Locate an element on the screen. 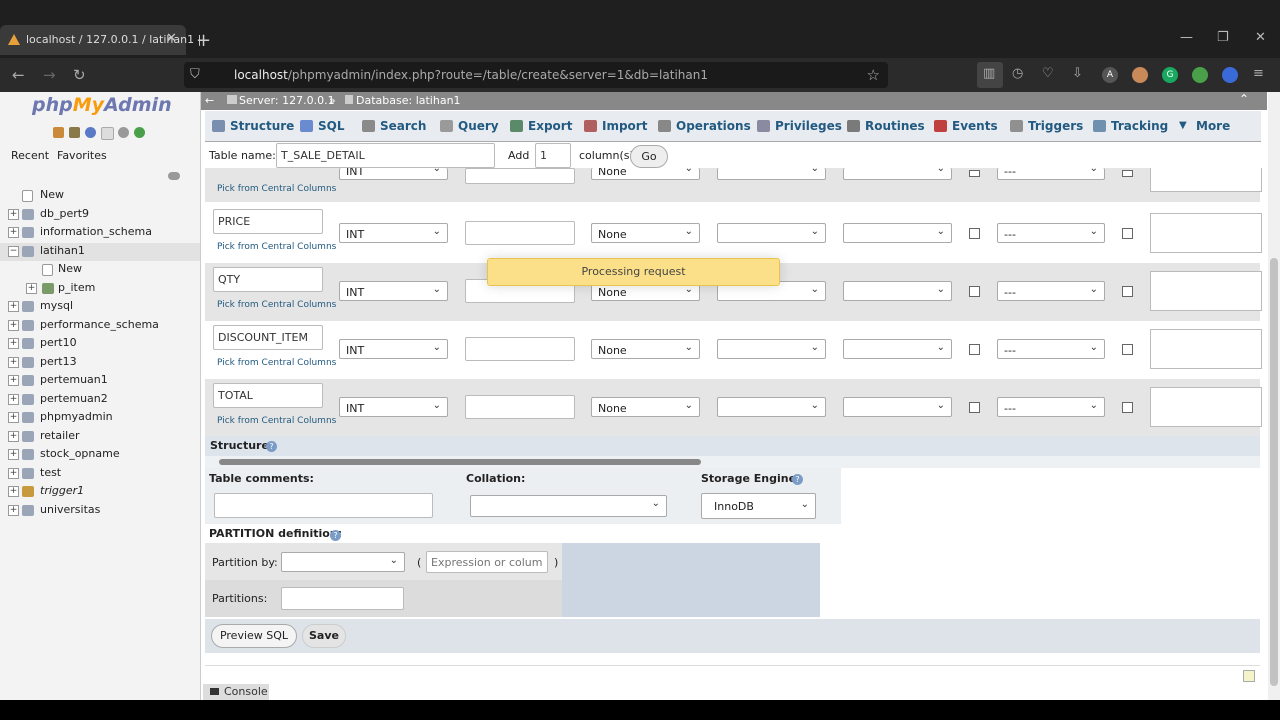 This screenshot has width=1280, height=720. tab-export: Export is located at coordinates (550, 126).